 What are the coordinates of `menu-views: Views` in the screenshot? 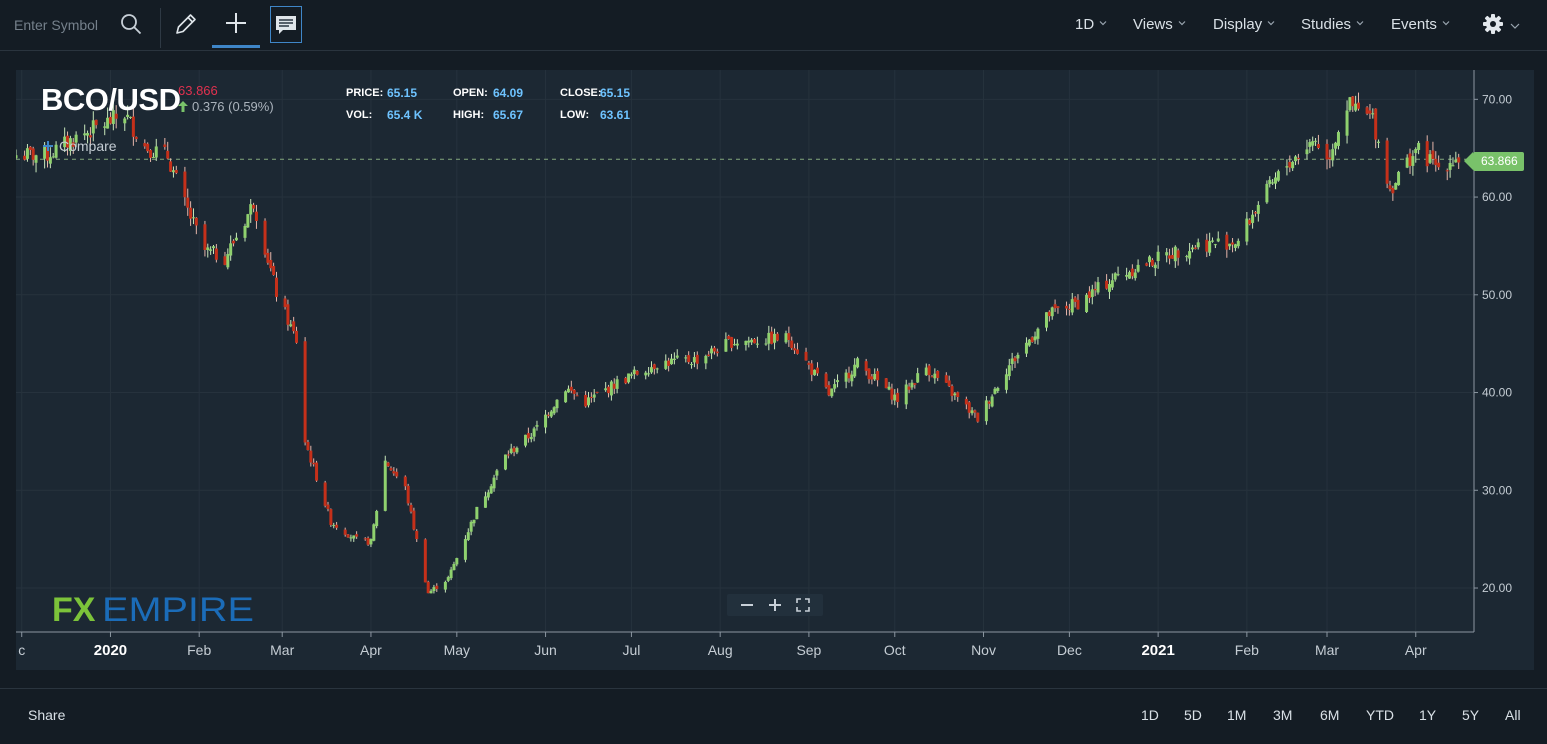 It's located at (1159, 24).